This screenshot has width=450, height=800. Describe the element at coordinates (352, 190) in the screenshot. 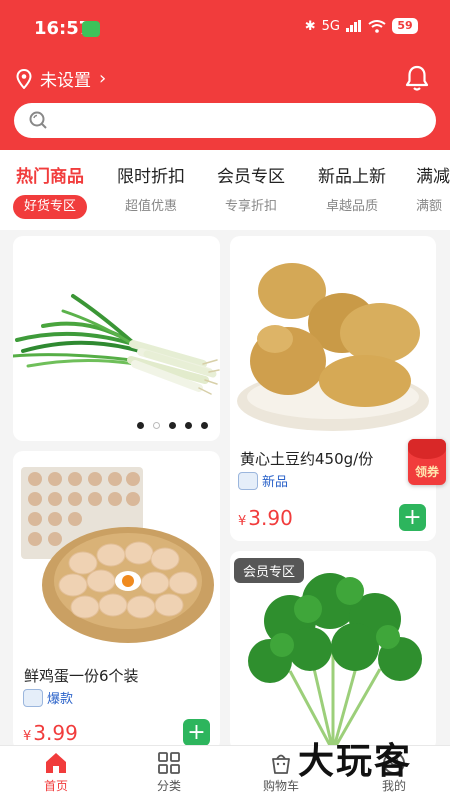

I see `tab-new-arrivals: 新品上新 卓越品质` at that location.